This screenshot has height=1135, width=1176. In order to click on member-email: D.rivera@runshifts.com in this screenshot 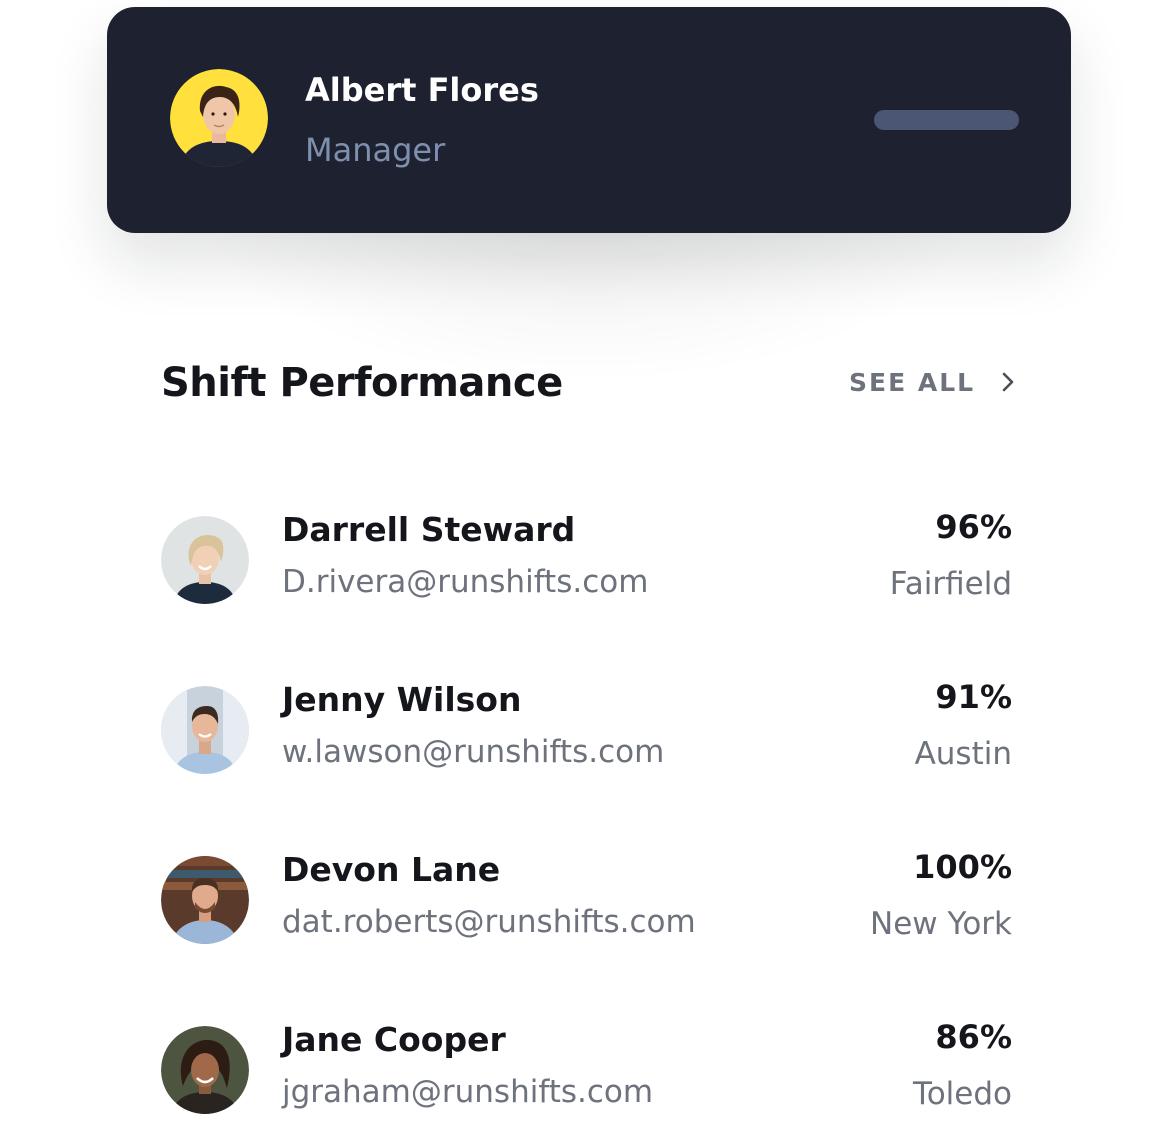, I will do `click(465, 582)`.